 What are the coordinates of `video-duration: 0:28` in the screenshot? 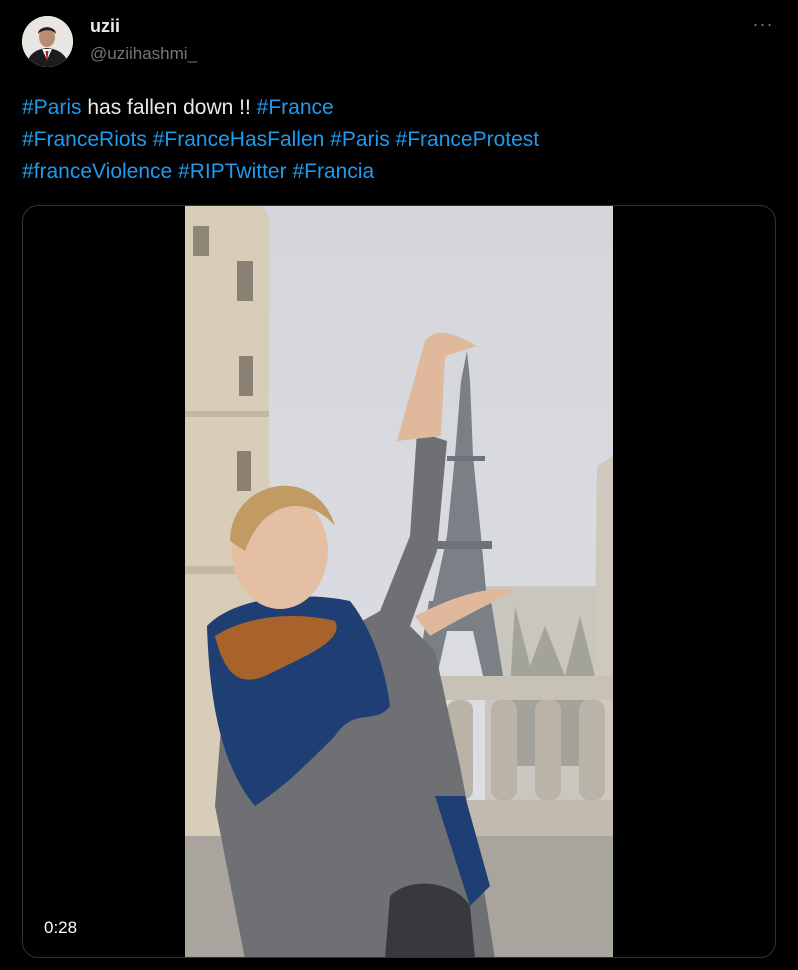 It's located at (62, 928).